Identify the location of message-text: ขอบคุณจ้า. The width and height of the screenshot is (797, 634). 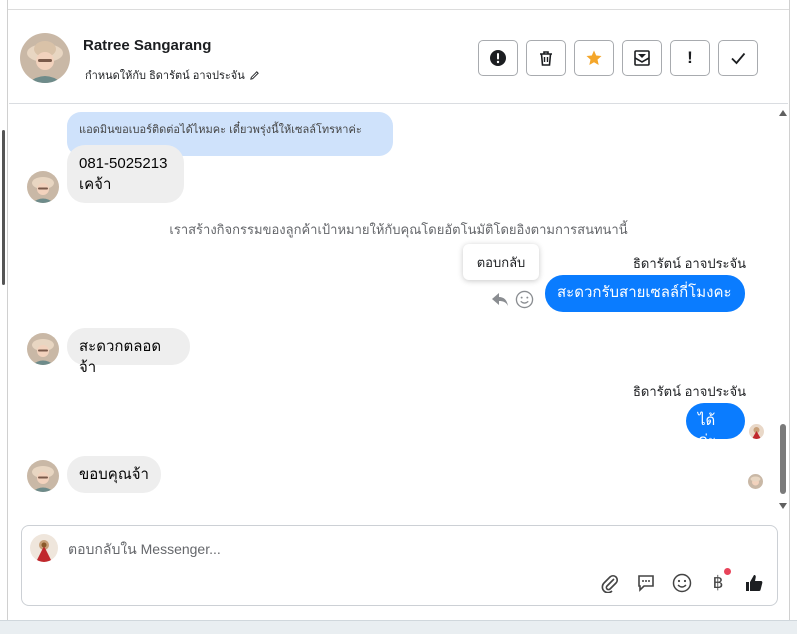
(114, 474).